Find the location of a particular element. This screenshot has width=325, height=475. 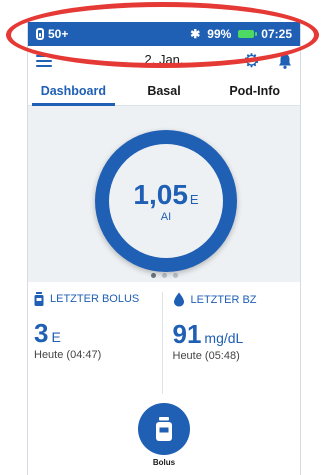

status-bar: 50+ ✱ 99% 07:25 is located at coordinates (164, 34).